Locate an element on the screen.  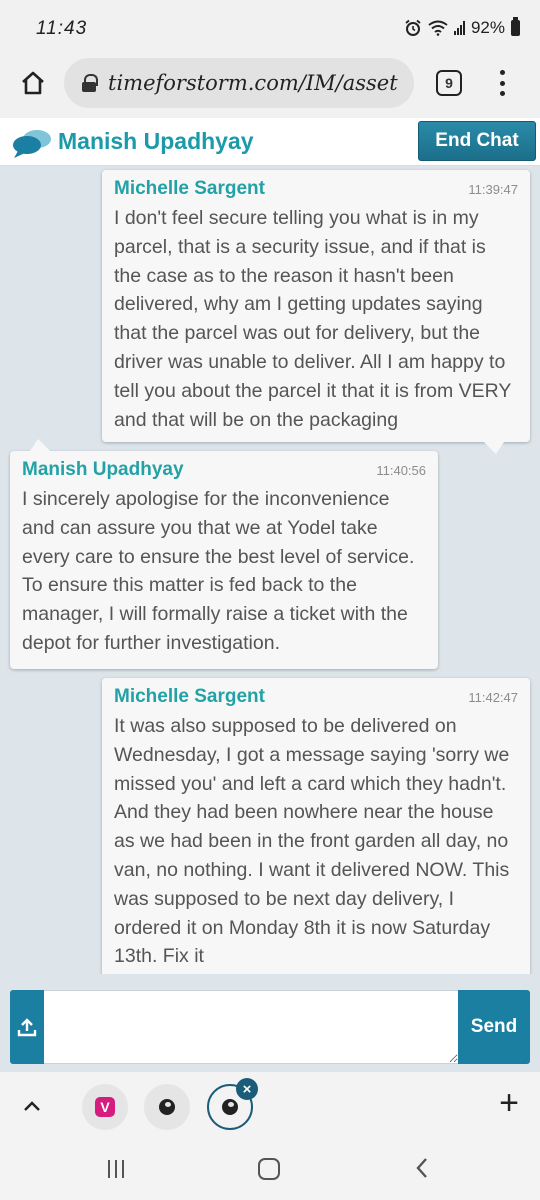
browser-tab-bar: V × + is located at coordinates (270, 1106).